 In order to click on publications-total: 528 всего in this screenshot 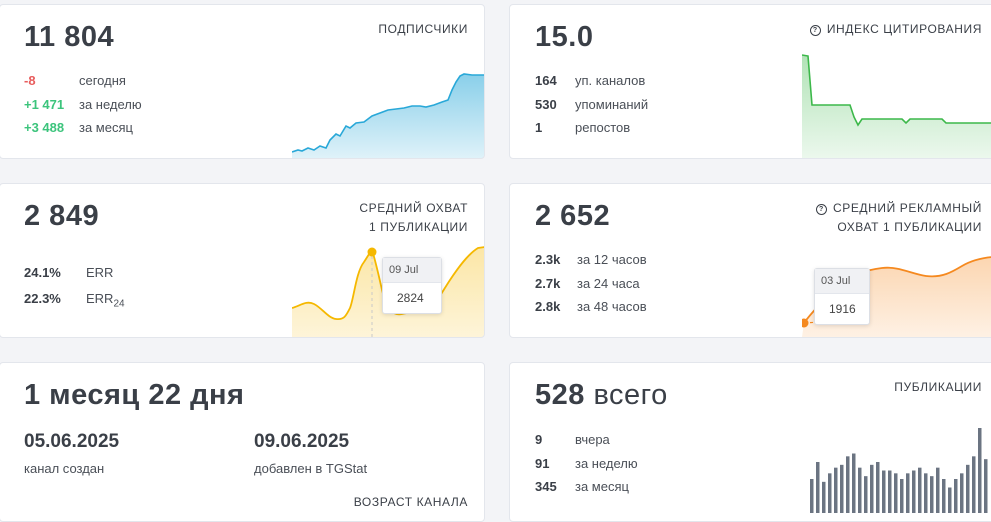, I will do `click(601, 395)`.